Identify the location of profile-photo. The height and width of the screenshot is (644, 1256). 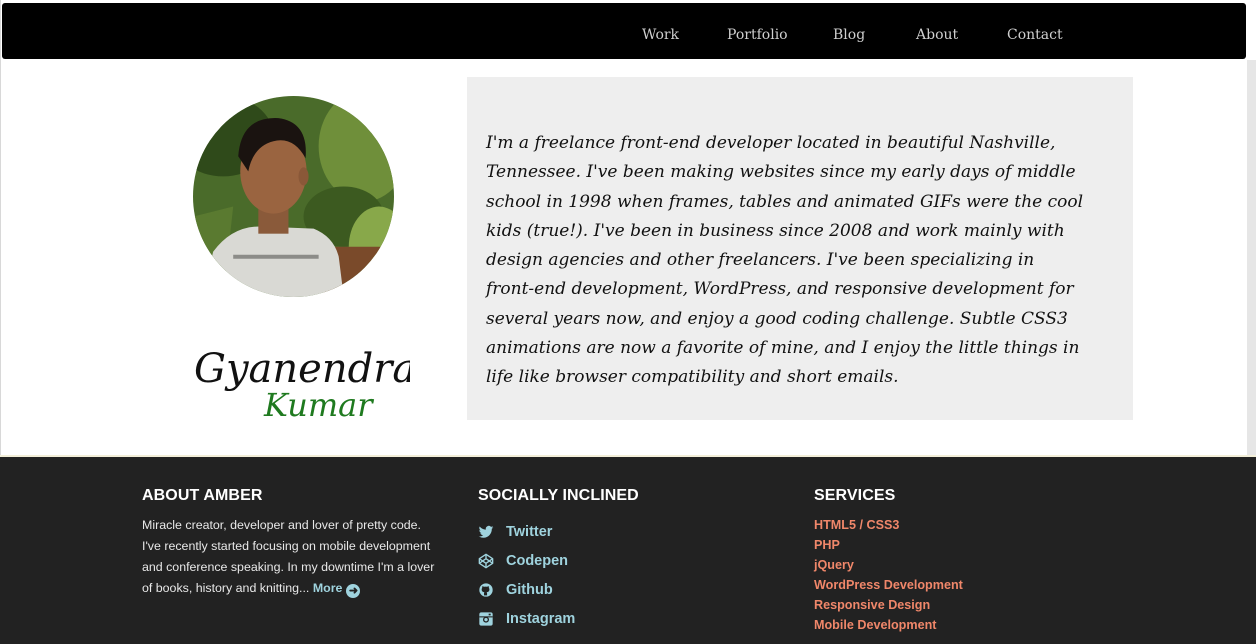
(293, 196).